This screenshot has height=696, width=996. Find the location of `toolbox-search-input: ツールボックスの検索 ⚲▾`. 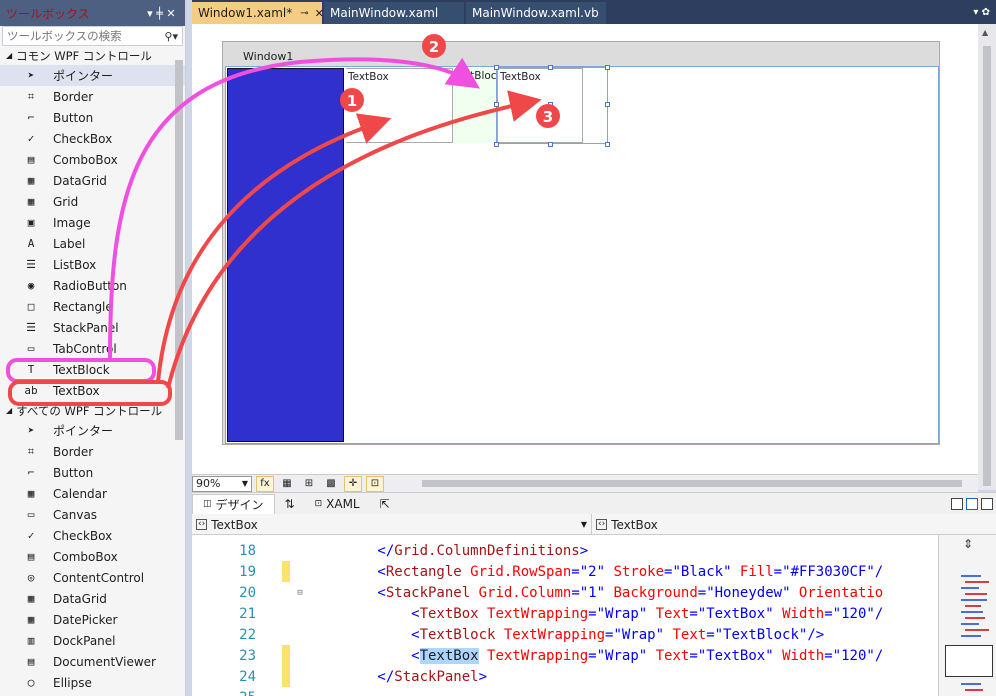

toolbox-search-input: ツールボックスの検索 ⚲▾ is located at coordinates (92, 36).